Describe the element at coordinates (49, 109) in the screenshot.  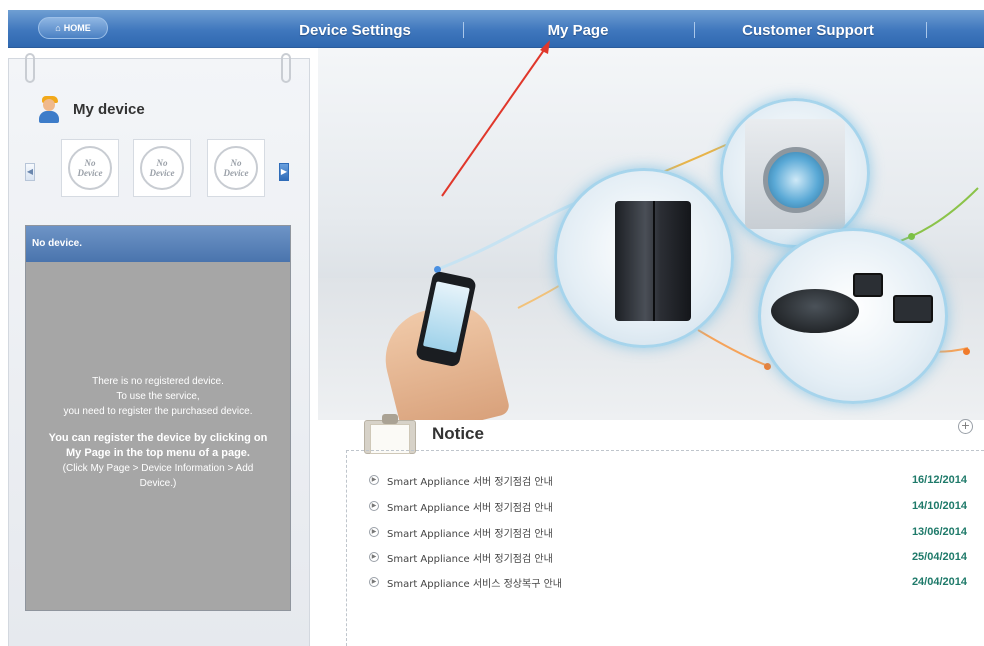
I see `user-icon` at that location.